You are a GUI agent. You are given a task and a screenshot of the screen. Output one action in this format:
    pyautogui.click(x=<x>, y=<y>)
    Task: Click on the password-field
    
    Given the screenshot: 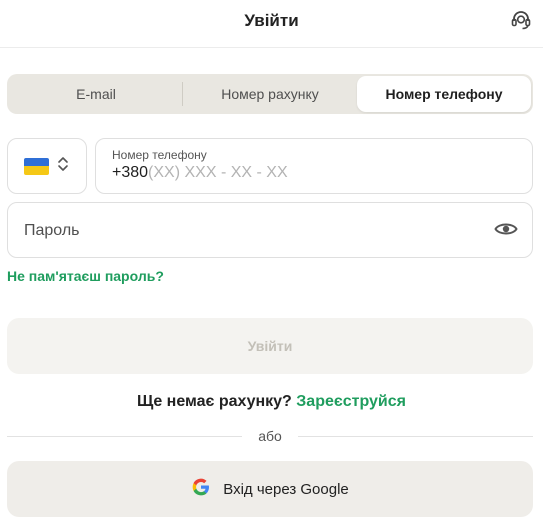 What is the action you would take?
    pyautogui.click(x=270, y=230)
    